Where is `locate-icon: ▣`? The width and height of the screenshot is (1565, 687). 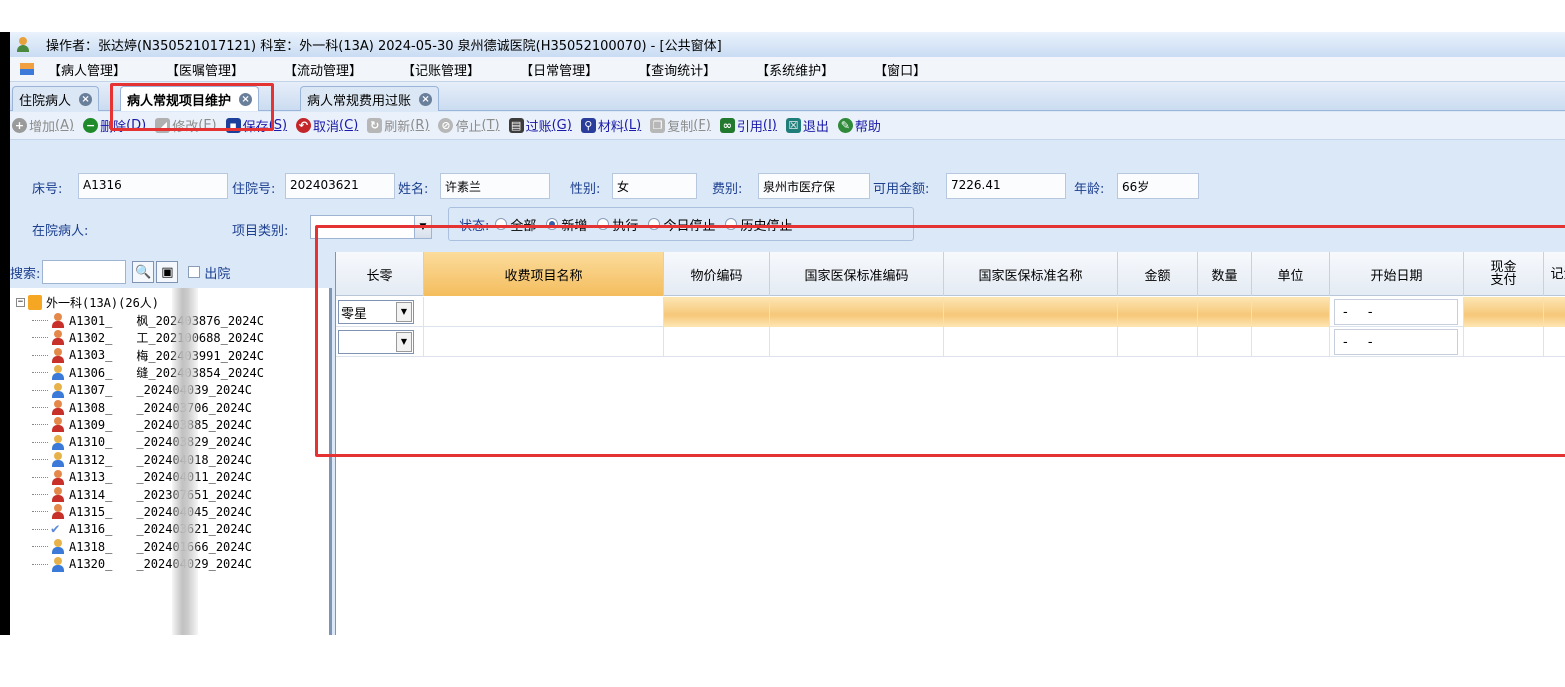 locate-icon: ▣ is located at coordinates (167, 272).